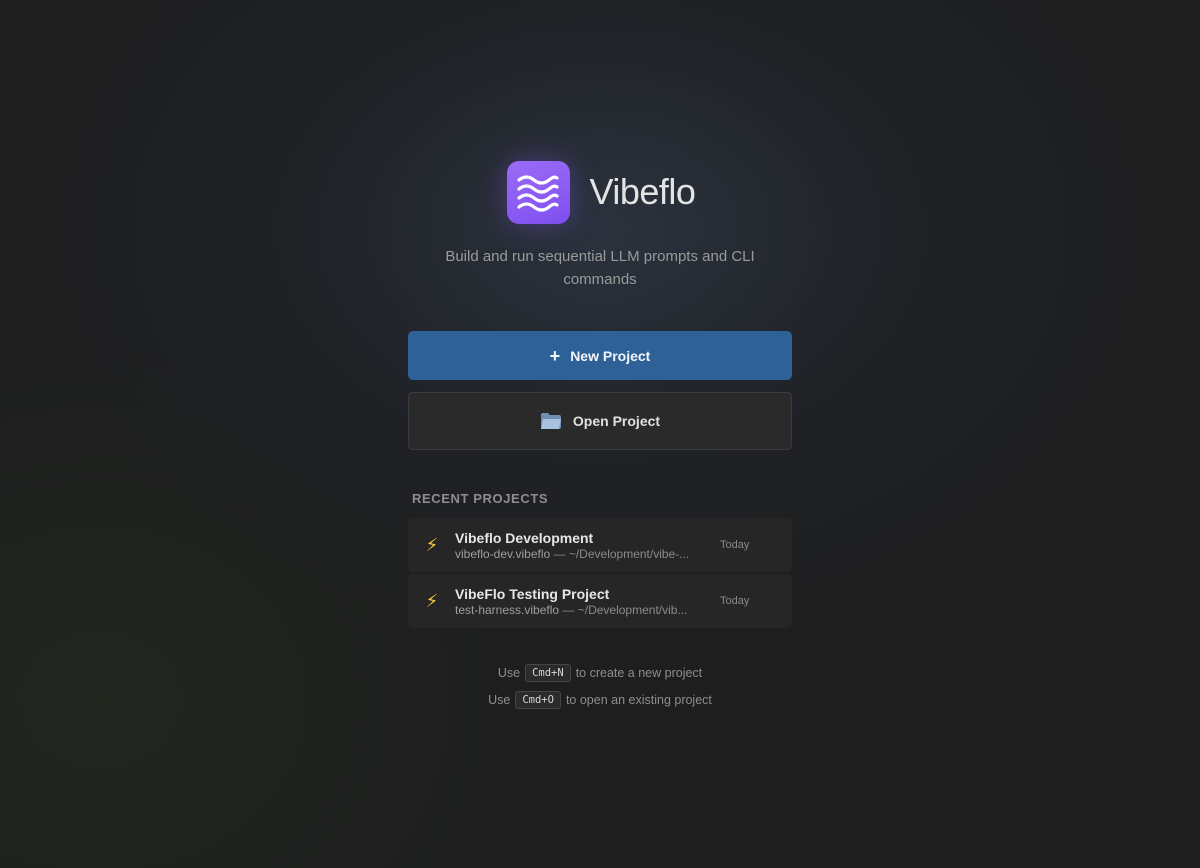 The width and height of the screenshot is (1200, 868). Describe the element at coordinates (480, 498) in the screenshot. I see `recent-projects-heading: RECENT PROJECTS` at that location.